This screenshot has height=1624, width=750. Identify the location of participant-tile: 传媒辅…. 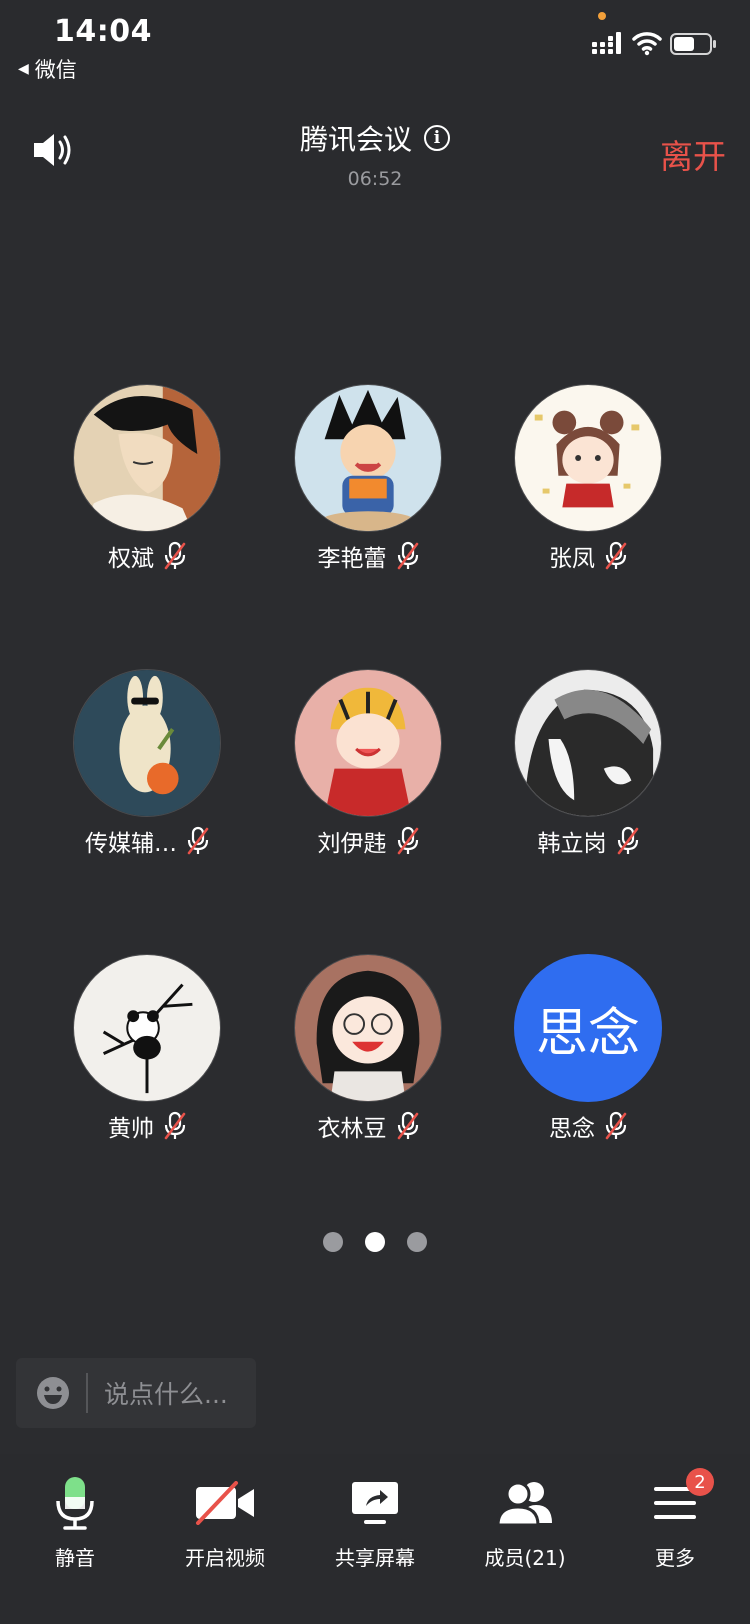
(147, 764).